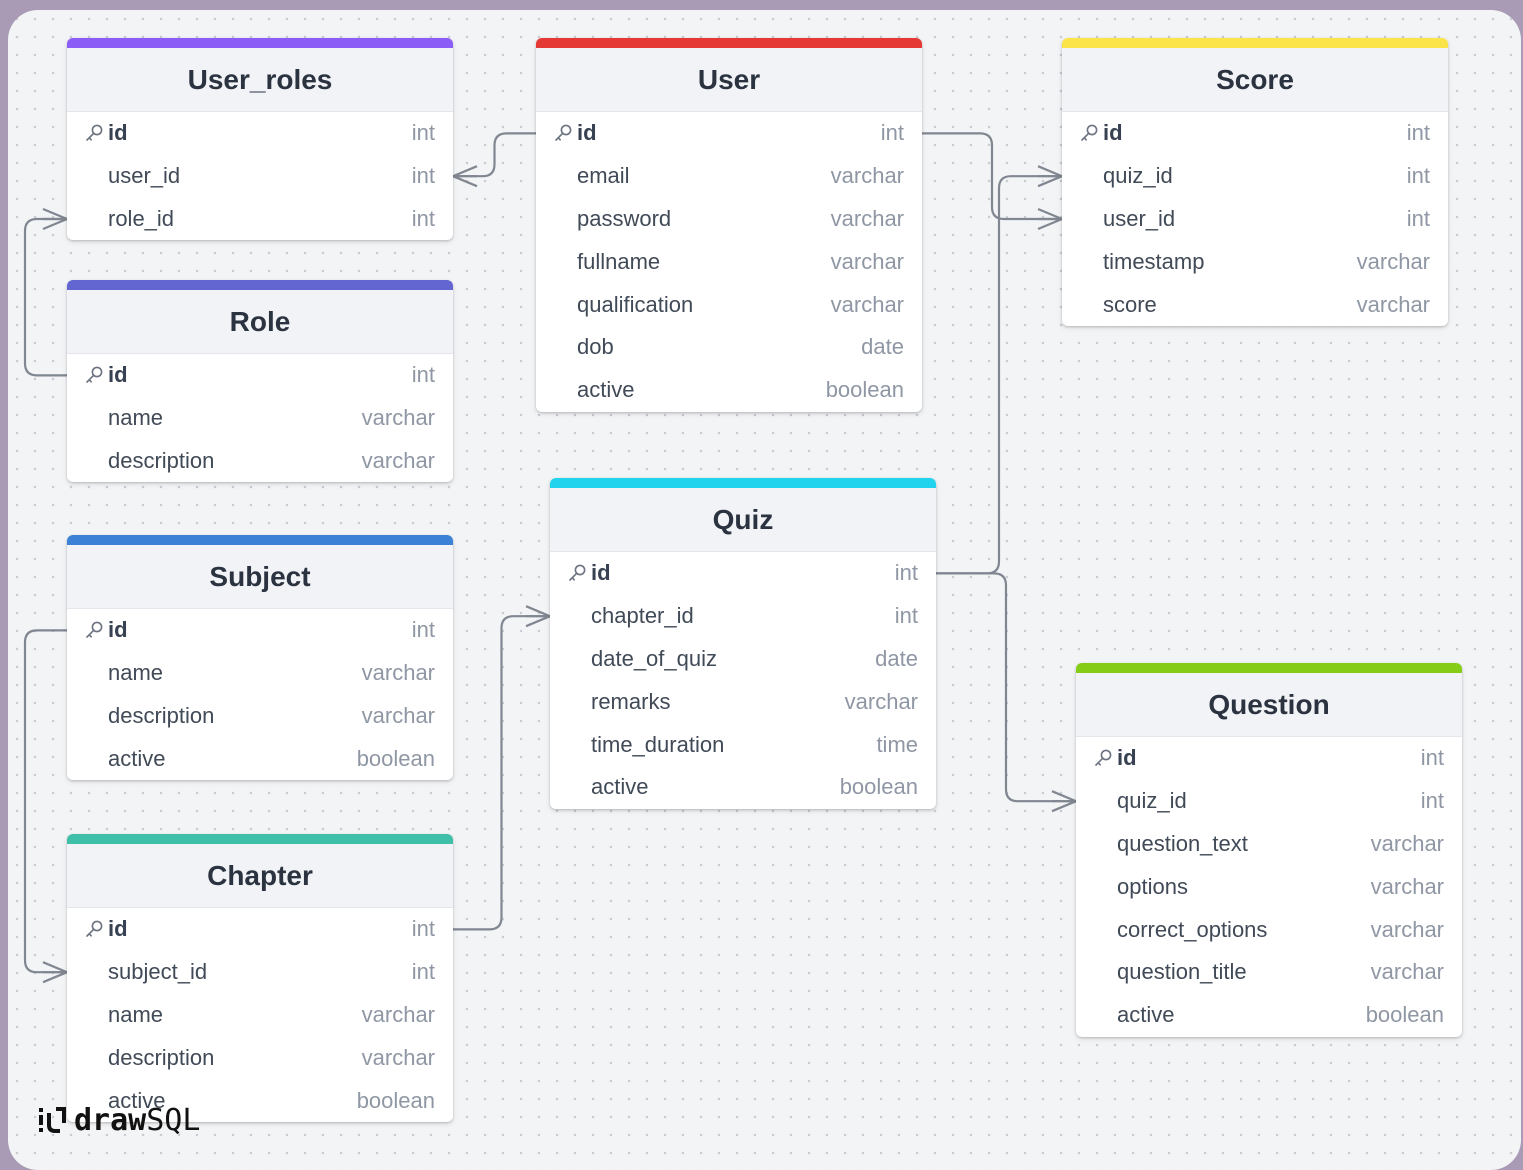 Image resolution: width=1523 pixels, height=1170 pixels. What do you see at coordinates (658, 744) in the screenshot?
I see `field-name: time_duration` at bounding box center [658, 744].